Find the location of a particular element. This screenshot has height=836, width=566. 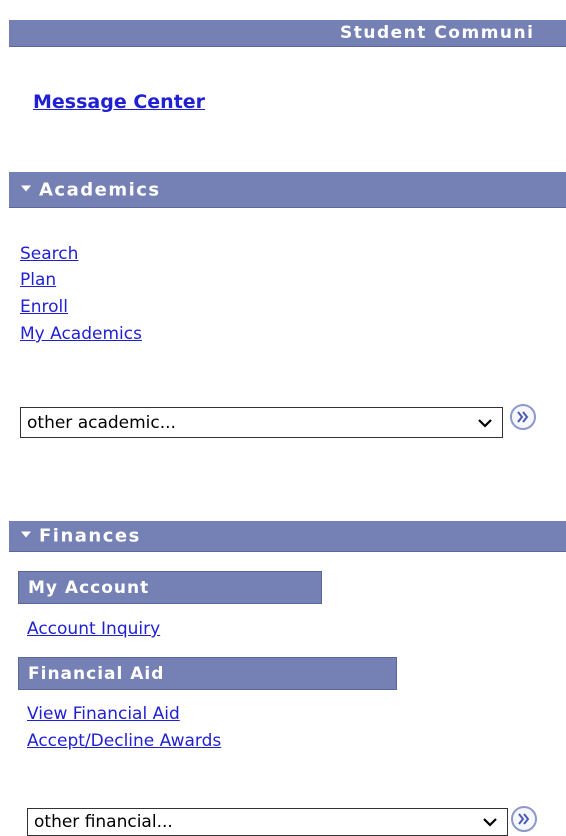

academic-go-button is located at coordinates (523, 417).